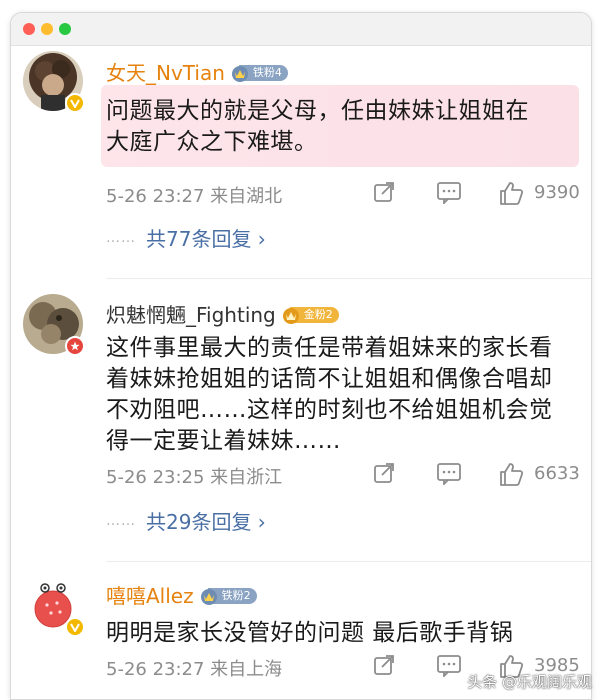 This screenshot has width=600, height=700. I want to click on minimize-window-button, so click(47, 29).